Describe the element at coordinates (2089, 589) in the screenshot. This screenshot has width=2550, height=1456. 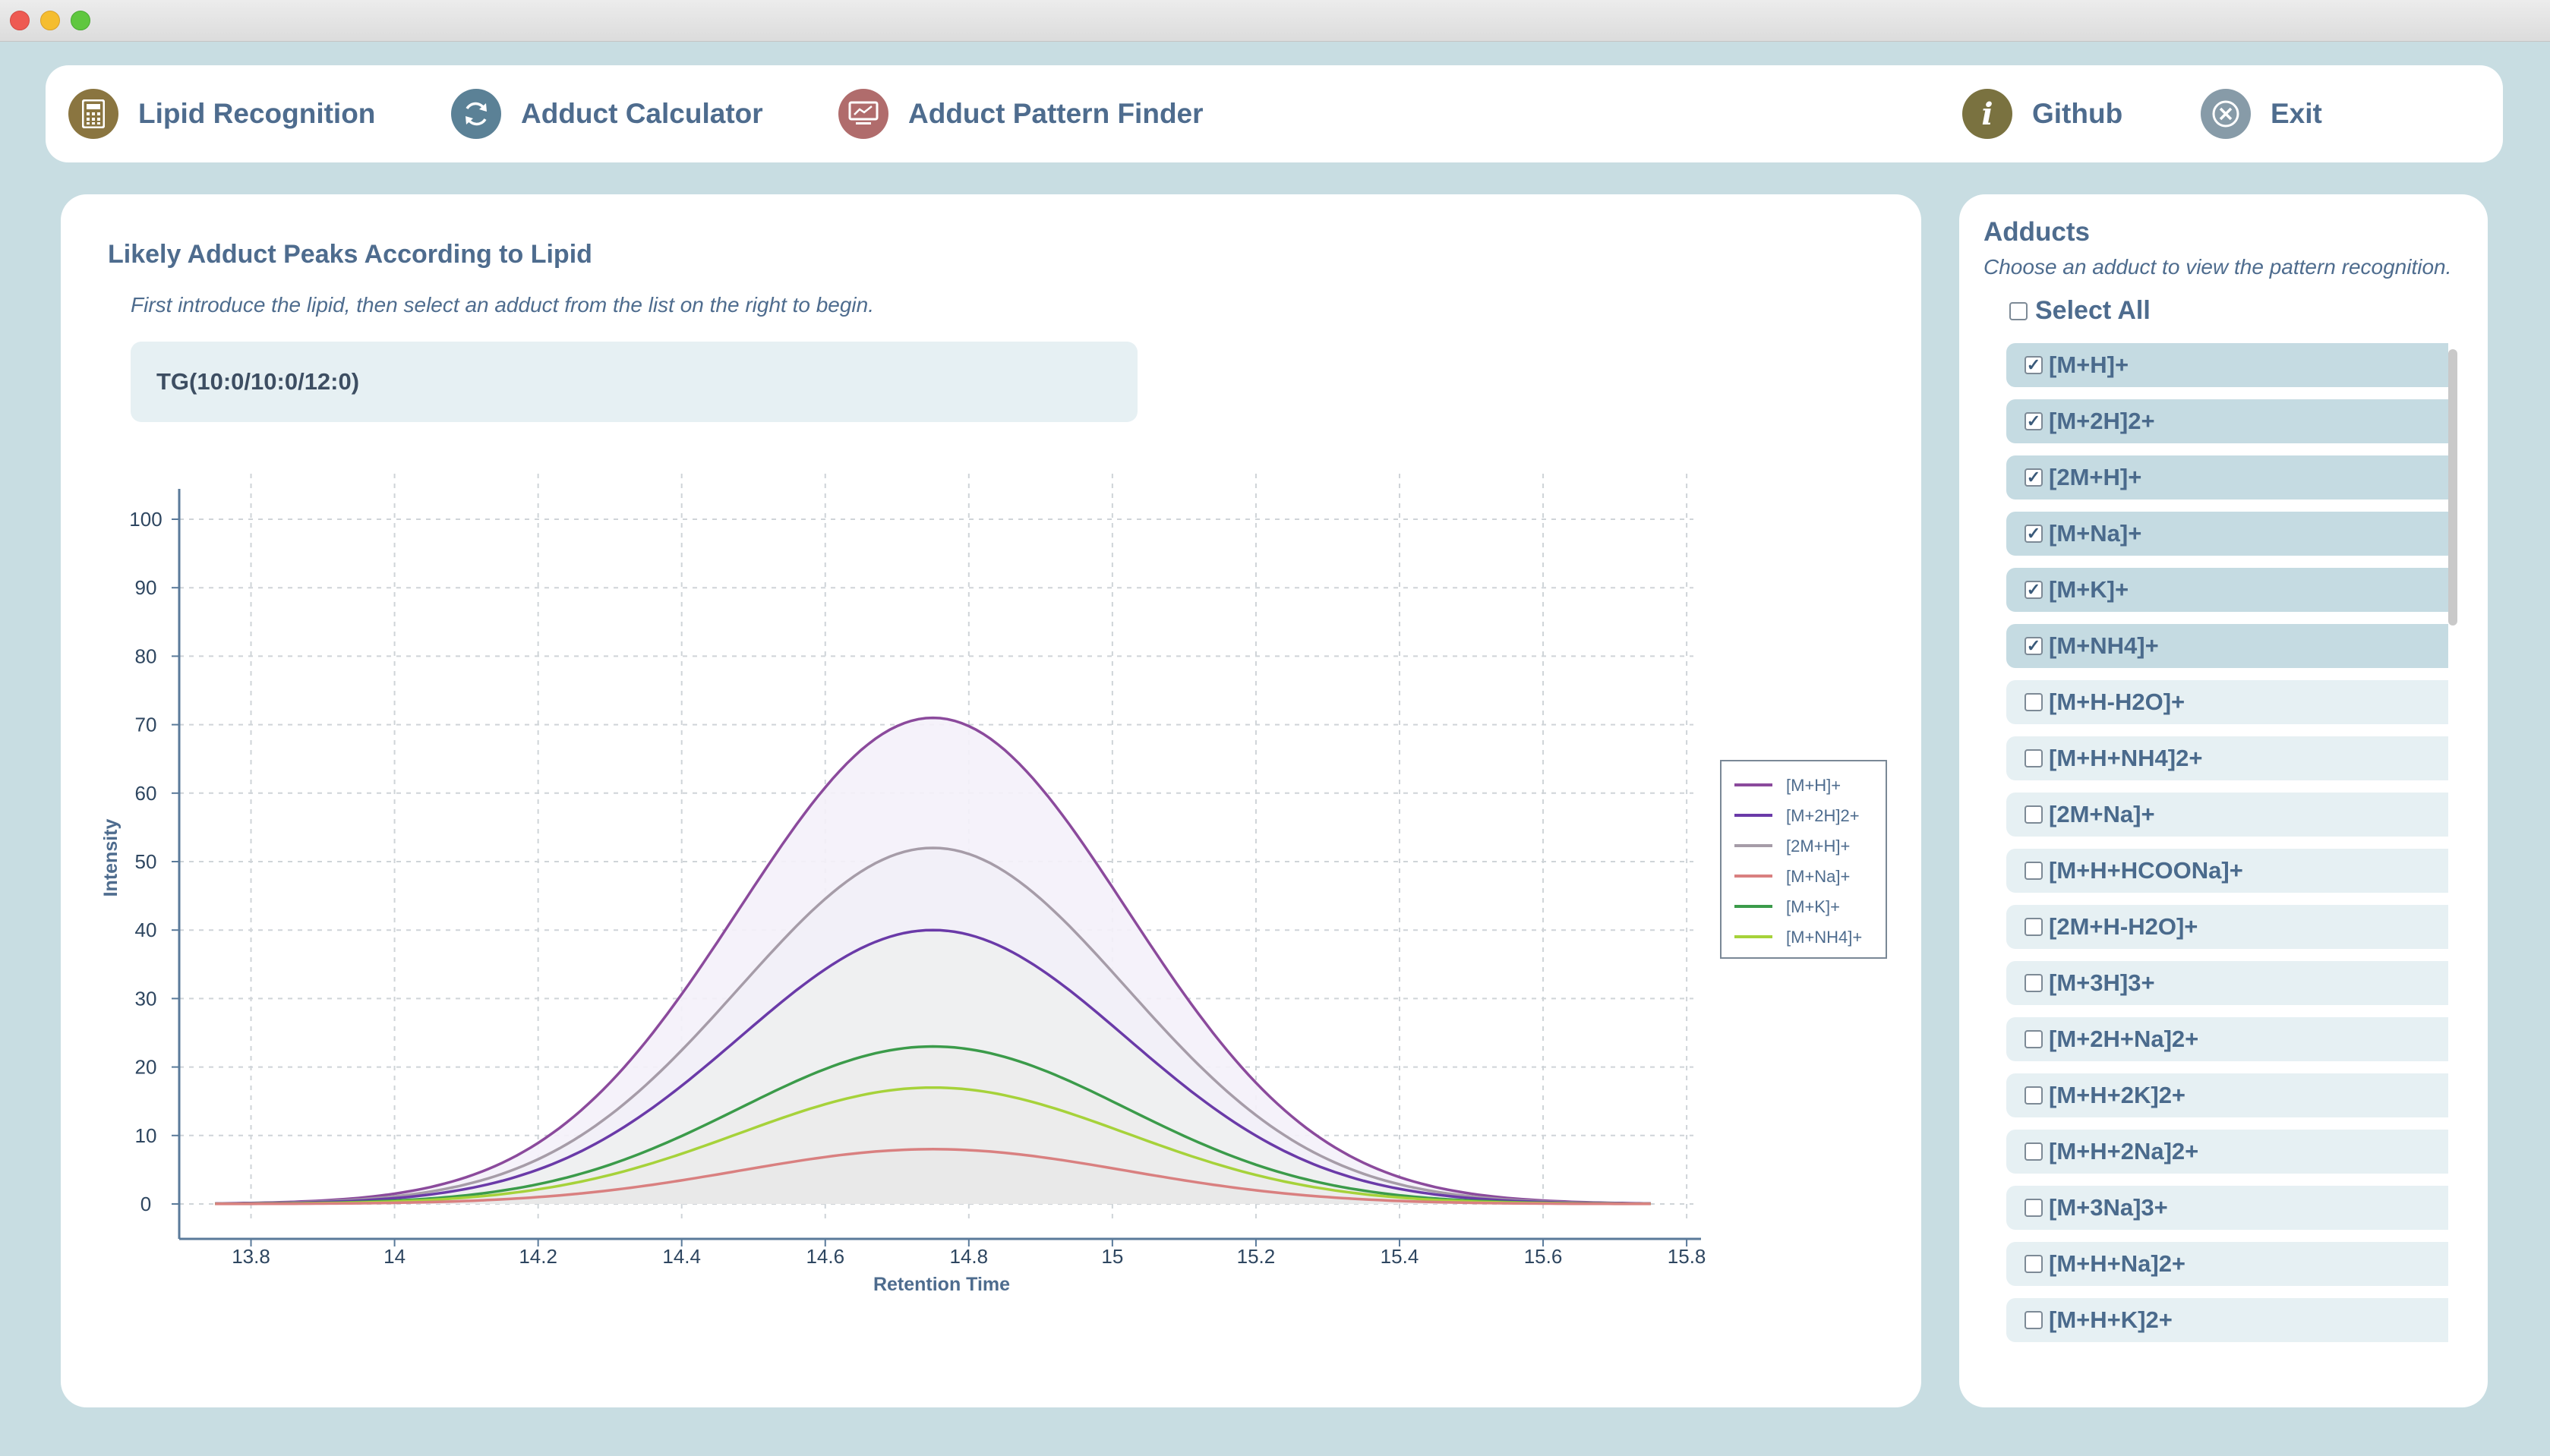
I see `adduct-label: [M+K]+` at that location.